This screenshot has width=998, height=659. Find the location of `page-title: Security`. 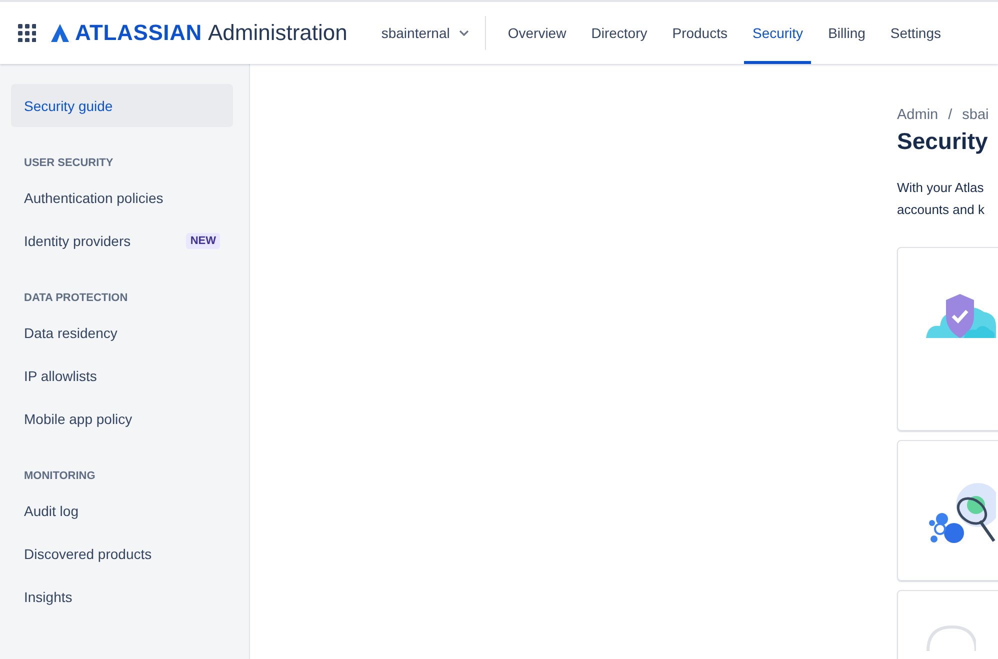

page-title: Security is located at coordinates (943, 141).